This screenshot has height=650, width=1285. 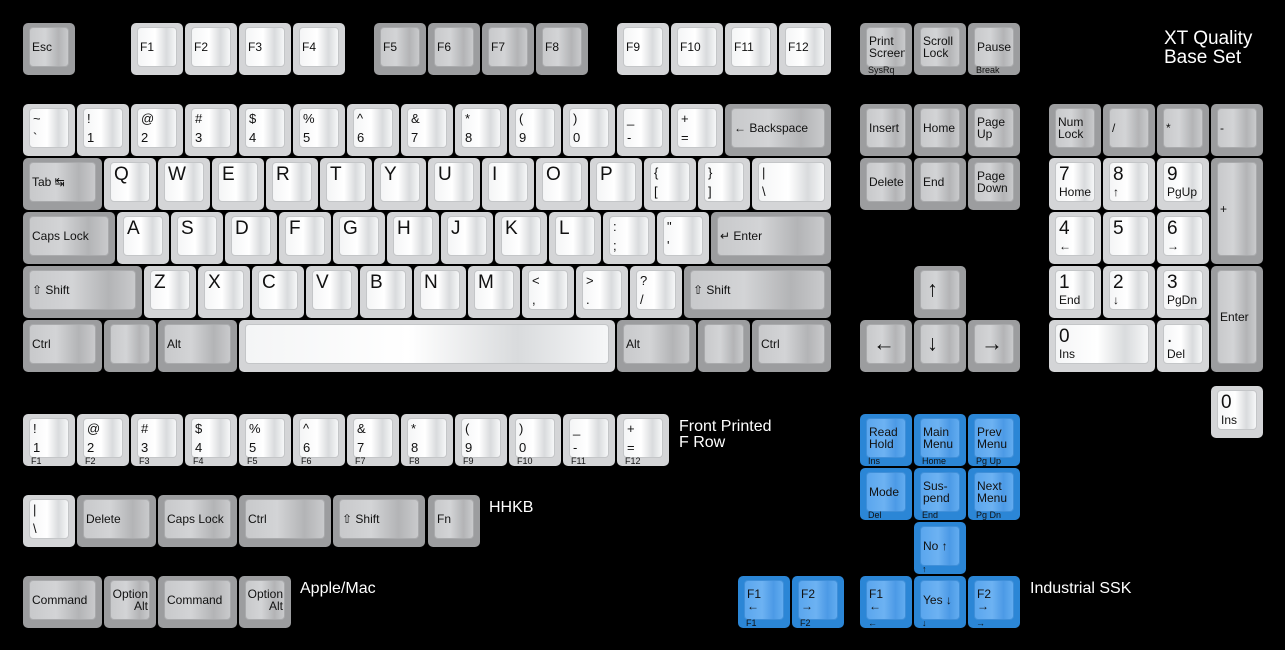 What do you see at coordinates (211, 49) in the screenshot?
I see `key-f2: F2` at bounding box center [211, 49].